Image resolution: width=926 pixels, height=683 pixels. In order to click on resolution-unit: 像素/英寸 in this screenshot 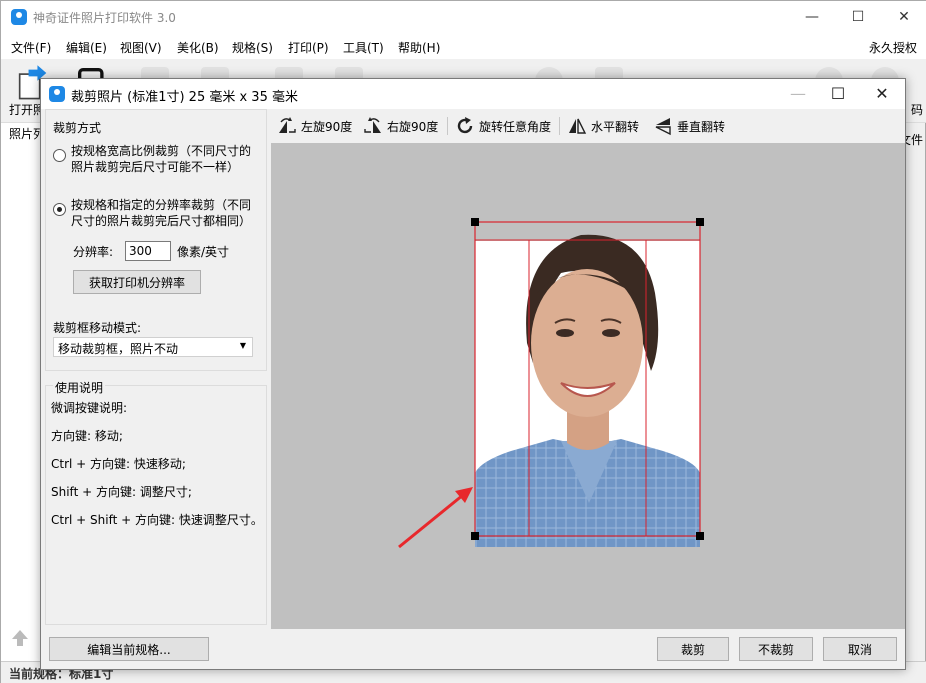, I will do `click(203, 252)`.